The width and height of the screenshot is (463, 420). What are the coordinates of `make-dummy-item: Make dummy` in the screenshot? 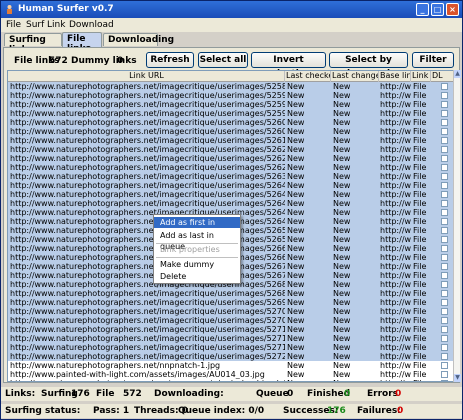 It's located at (197, 264).